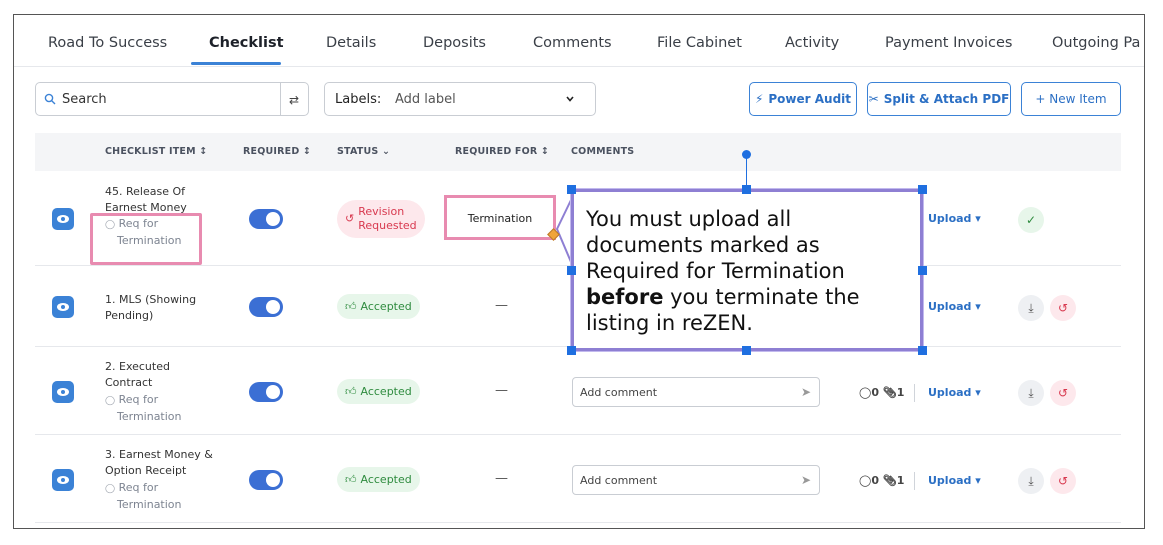 This screenshot has width=1163, height=545. Describe the element at coordinates (922, 189) in the screenshot. I see `resize-handle-ne` at that location.